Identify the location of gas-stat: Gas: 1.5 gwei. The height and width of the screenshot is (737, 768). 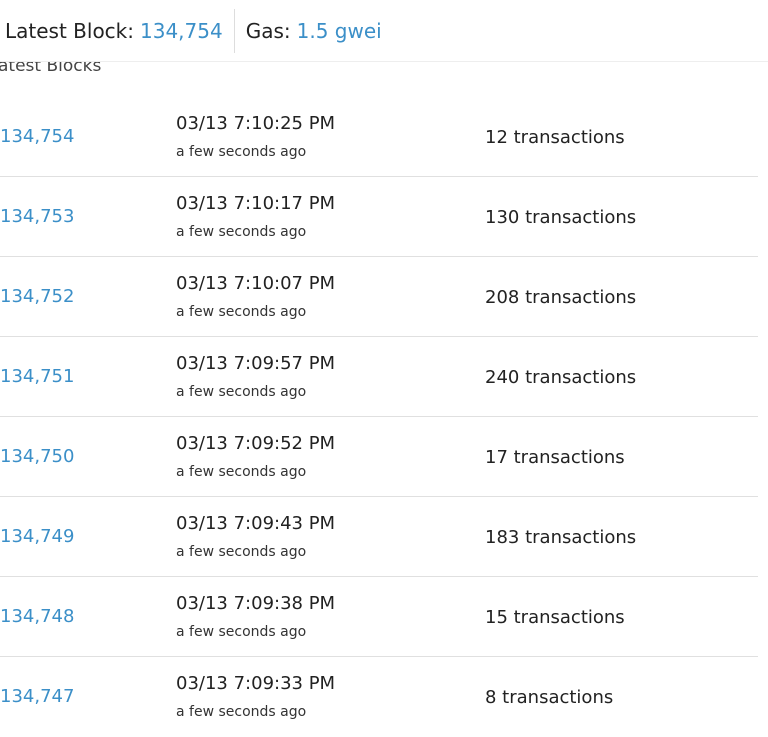
(308, 31).